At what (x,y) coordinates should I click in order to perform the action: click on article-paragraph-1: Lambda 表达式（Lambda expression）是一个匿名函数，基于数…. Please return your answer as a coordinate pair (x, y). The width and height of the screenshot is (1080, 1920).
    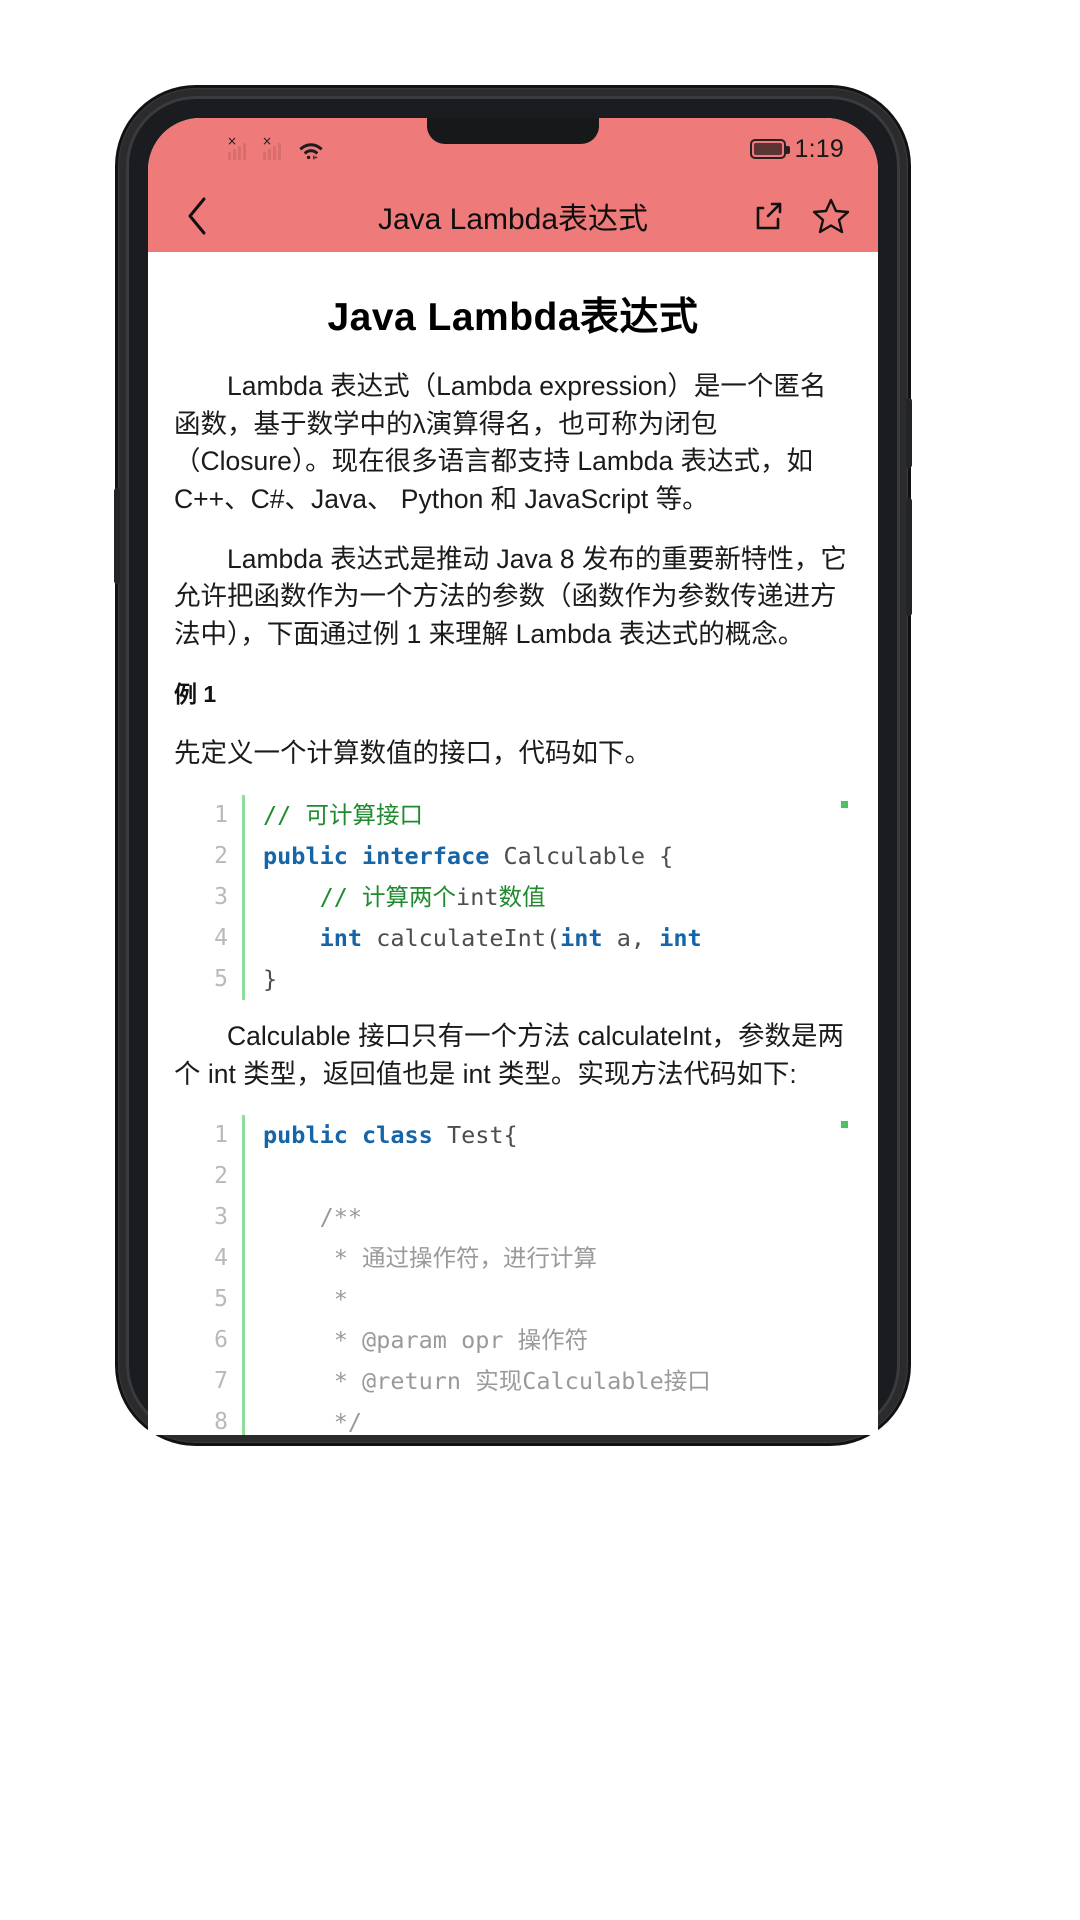
    Looking at the image, I should click on (500, 442).